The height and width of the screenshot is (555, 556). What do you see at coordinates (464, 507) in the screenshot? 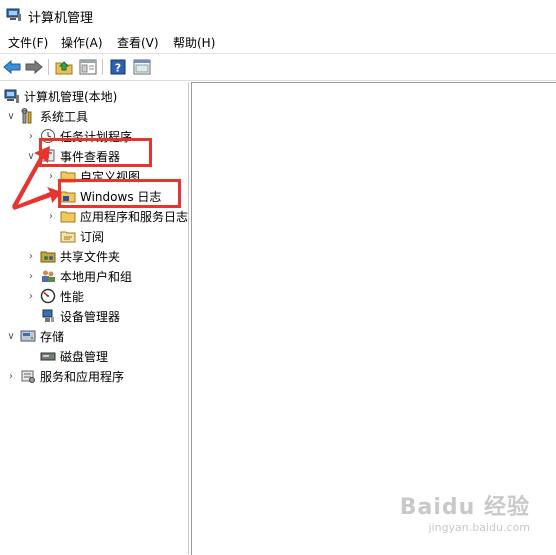
I see `watermark-brand: Baidu 经验` at bounding box center [464, 507].